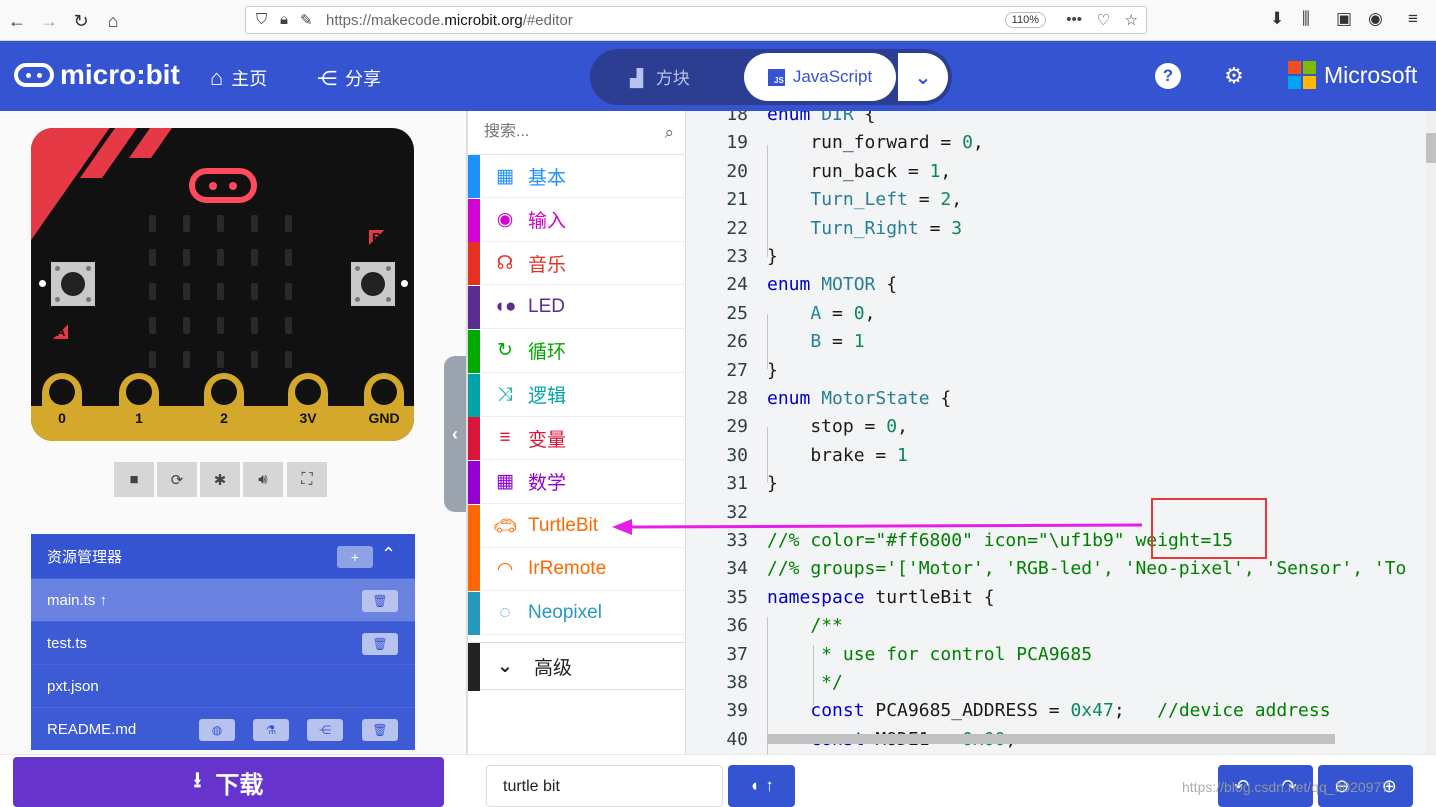  Describe the element at coordinates (1431, 148) in the screenshot. I see `editor-scrollbar-thumb` at that location.